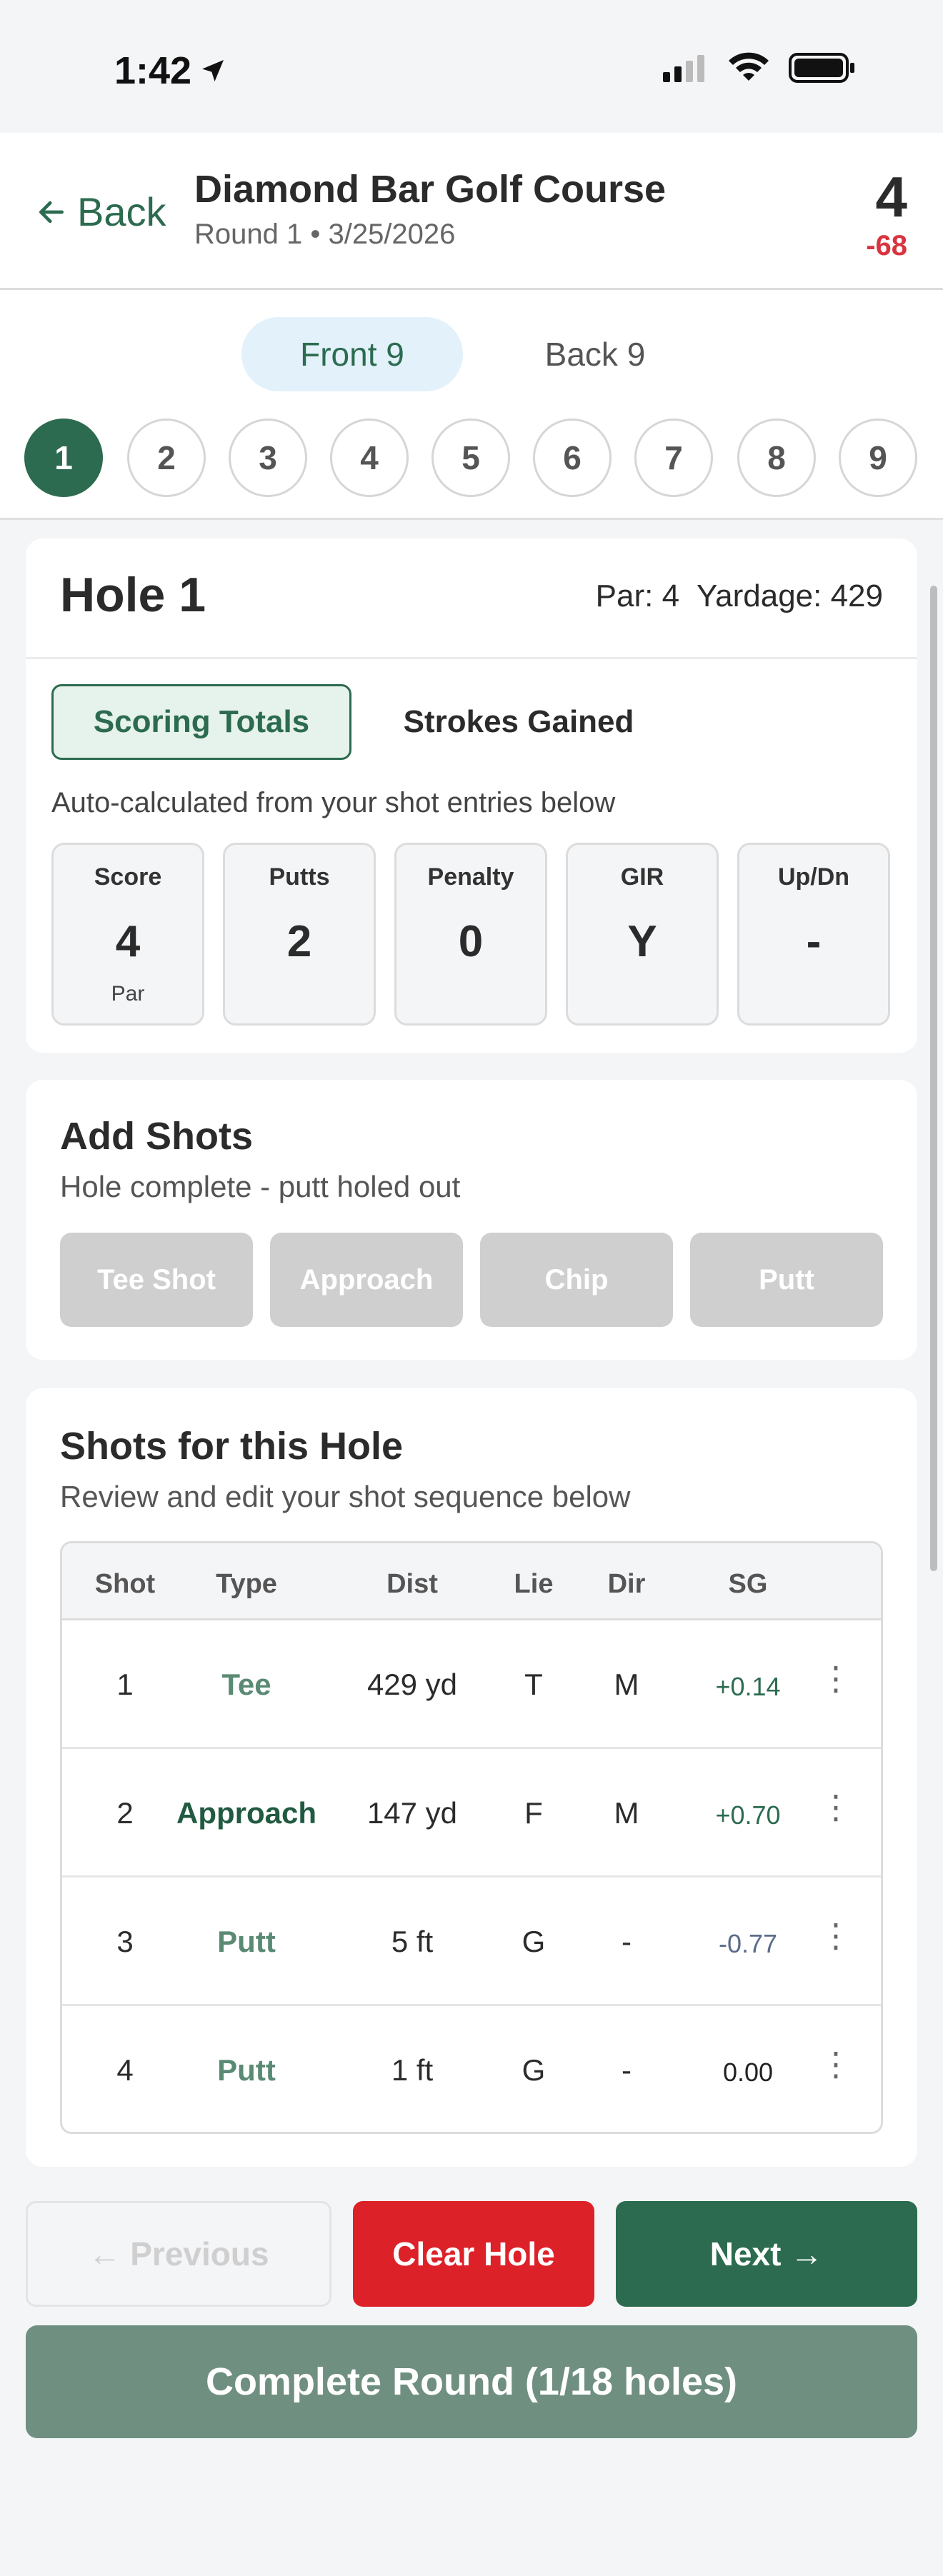 The image size is (943, 2576). Describe the element at coordinates (325, 234) in the screenshot. I see `round-info: Round 1 • 3/25/2026` at that location.